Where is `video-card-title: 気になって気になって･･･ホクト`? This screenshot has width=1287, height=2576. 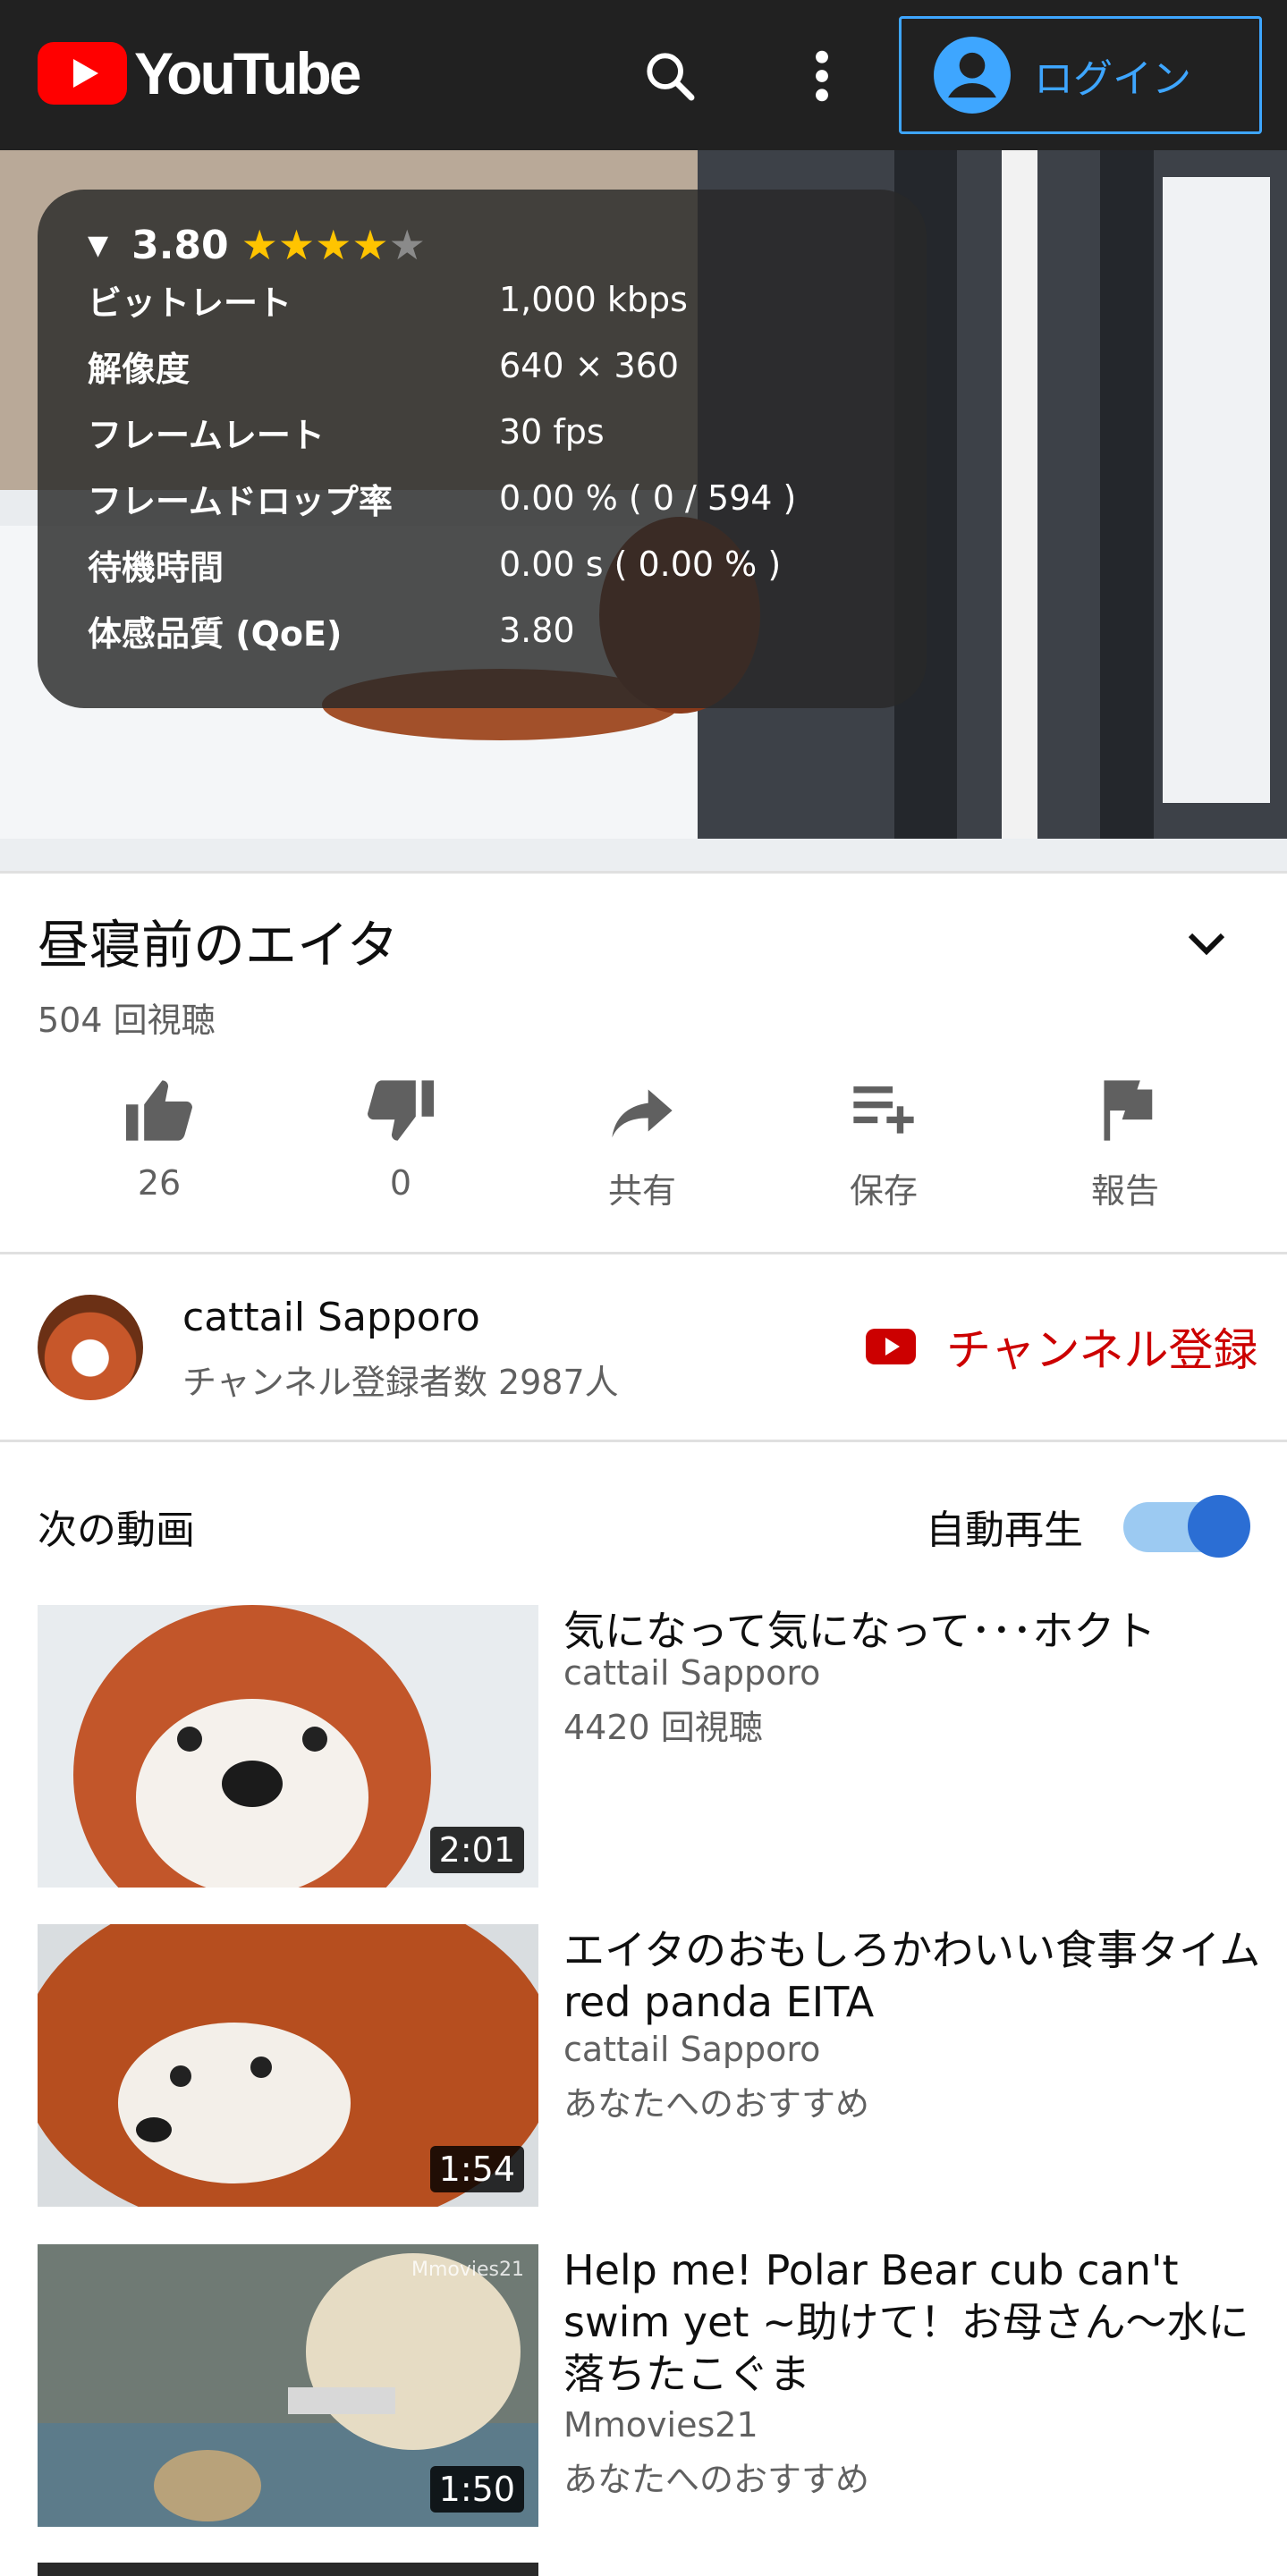
video-card-title: 気になって気になって･･･ホクト is located at coordinates (912, 1631).